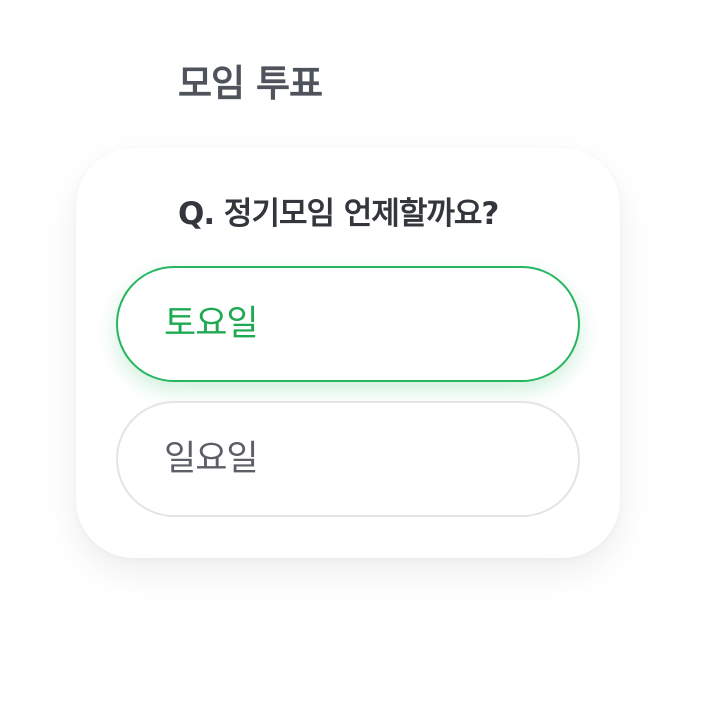  Describe the element at coordinates (338, 214) in the screenshot. I see `poll-question: Q. 정기모임 언제할까요?` at that location.